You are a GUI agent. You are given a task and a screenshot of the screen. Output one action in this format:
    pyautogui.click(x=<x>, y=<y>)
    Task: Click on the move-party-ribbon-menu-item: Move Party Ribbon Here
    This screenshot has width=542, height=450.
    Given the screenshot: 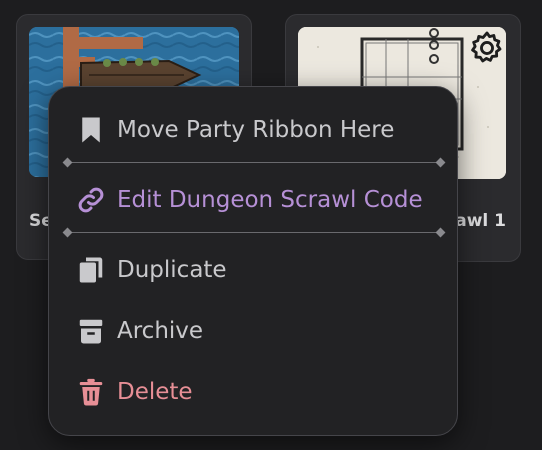 What is the action you would take?
    pyautogui.click(x=255, y=130)
    